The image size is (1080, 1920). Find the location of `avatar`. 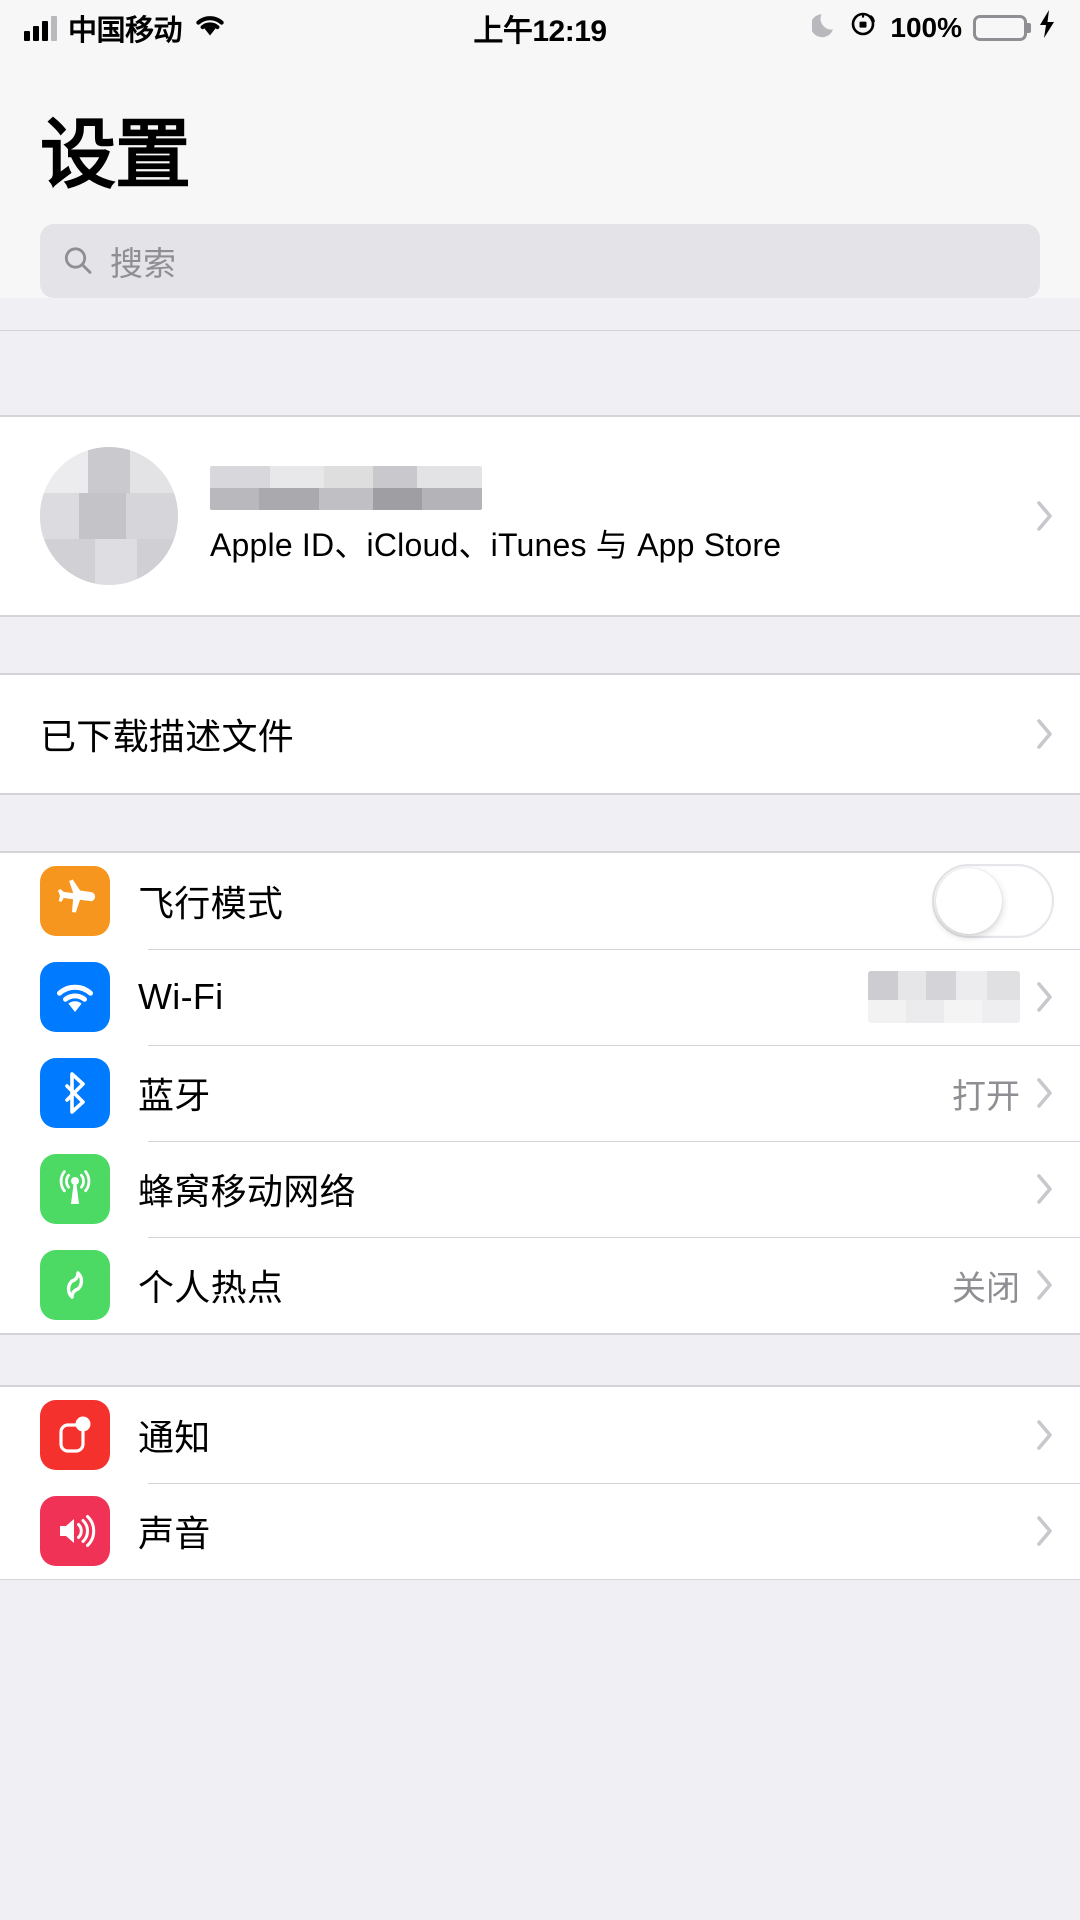

avatar is located at coordinates (109, 516).